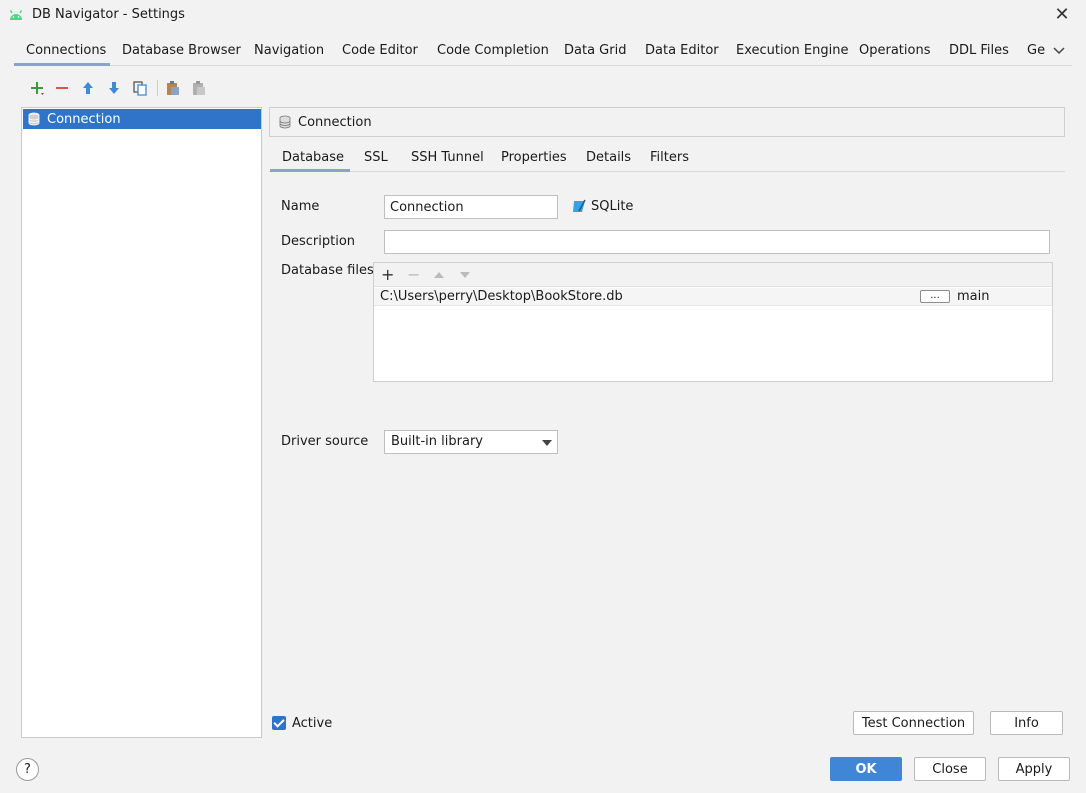  What do you see at coordinates (866, 769) in the screenshot?
I see `ok-button: OK` at bounding box center [866, 769].